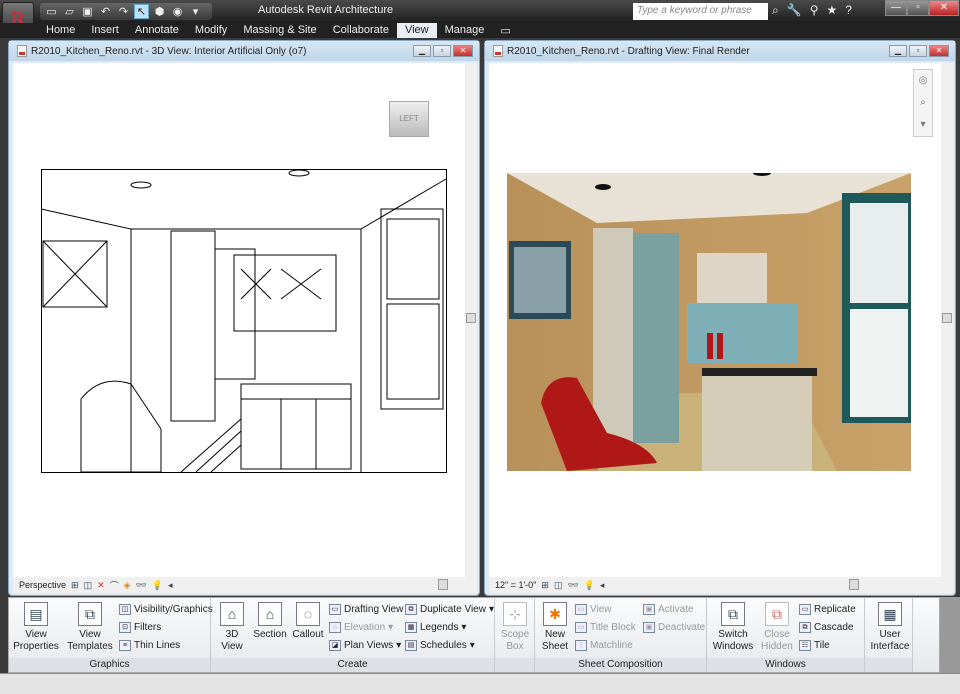 The height and width of the screenshot is (694, 960). What do you see at coordinates (794, 10) in the screenshot?
I see `wrench-icon: 🔧` at bounding box center [794, 10].